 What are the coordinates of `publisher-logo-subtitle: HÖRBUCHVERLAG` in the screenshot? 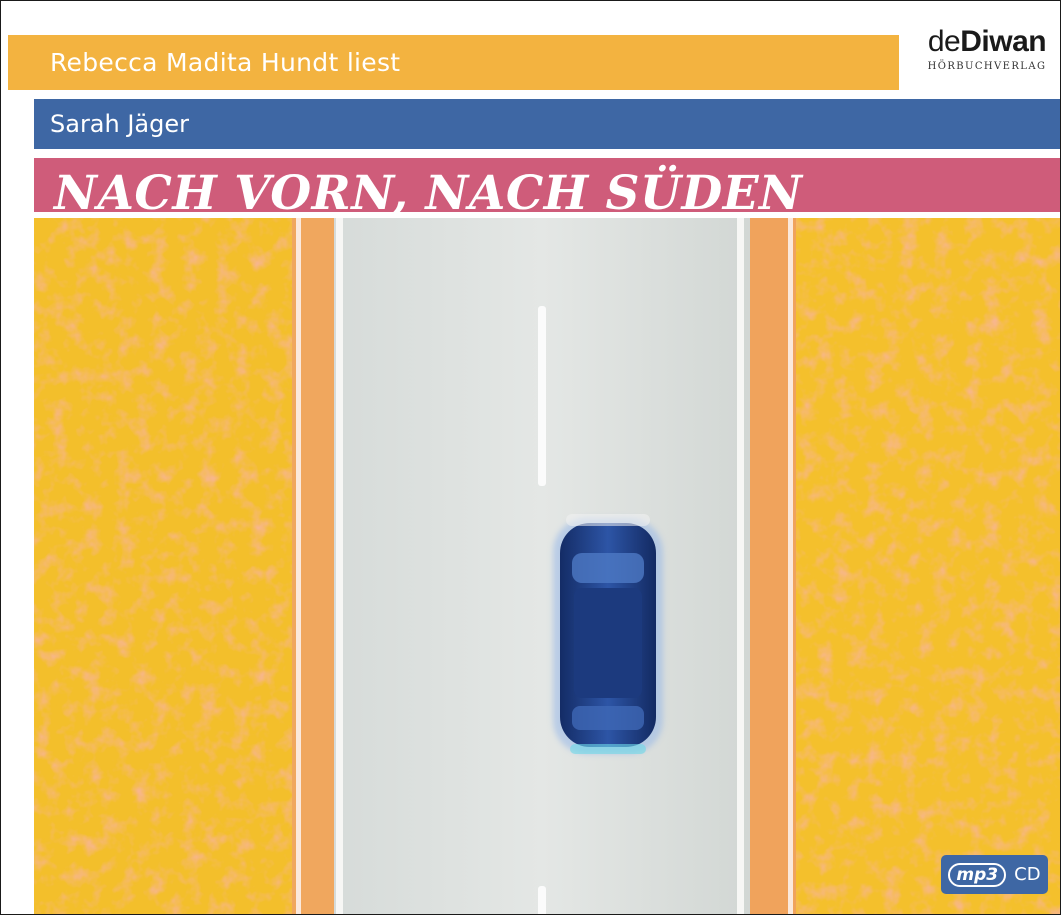 It's located at (987, 66).